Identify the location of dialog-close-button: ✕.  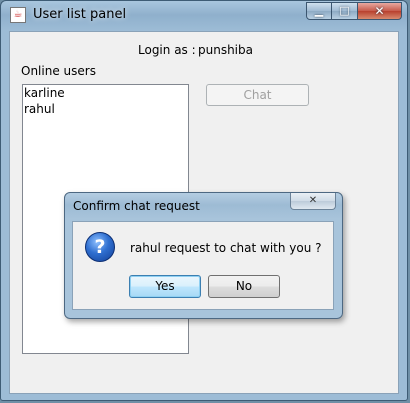
(313, 201).